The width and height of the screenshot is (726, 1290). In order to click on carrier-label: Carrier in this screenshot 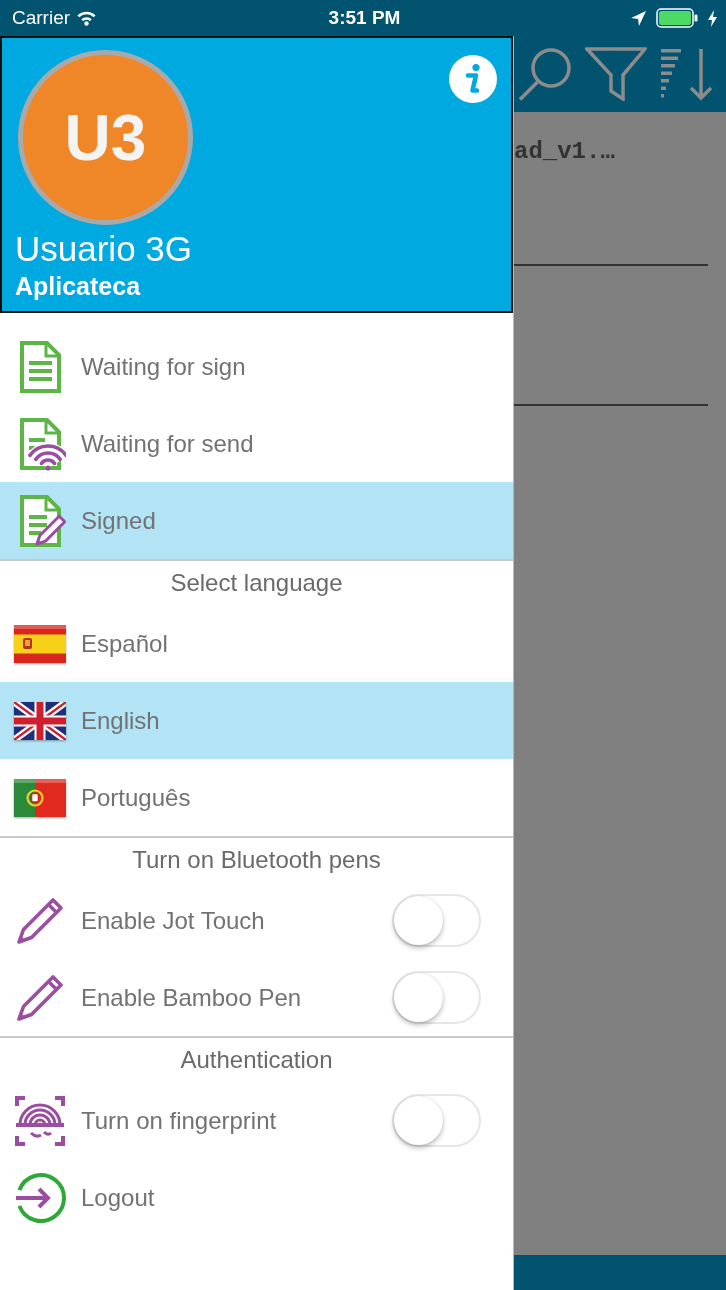, I will do `click(41, 18)`.